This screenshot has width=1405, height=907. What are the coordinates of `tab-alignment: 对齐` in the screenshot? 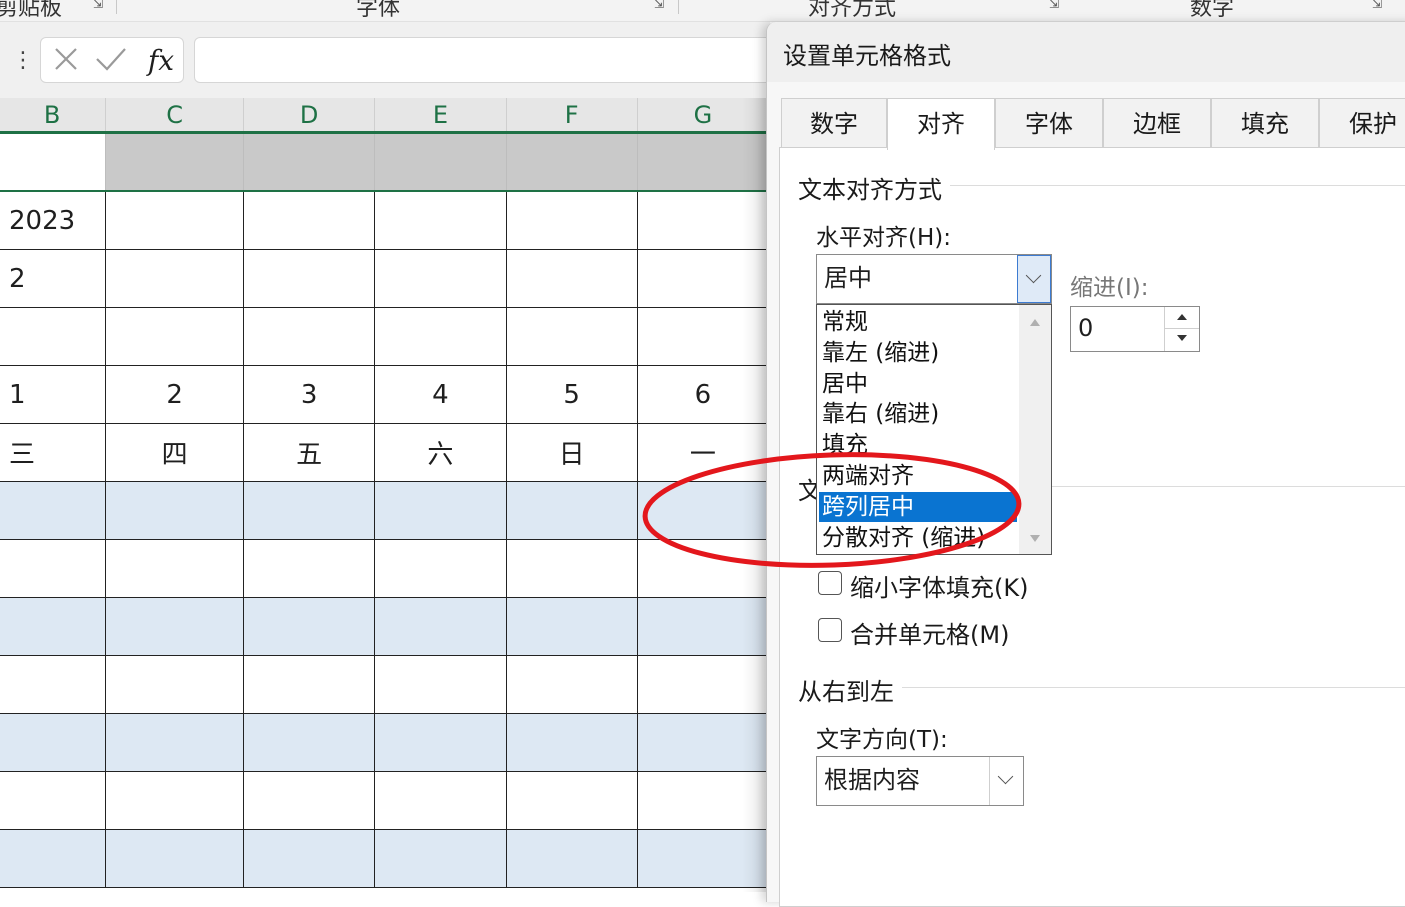 It's located at (941, 124).